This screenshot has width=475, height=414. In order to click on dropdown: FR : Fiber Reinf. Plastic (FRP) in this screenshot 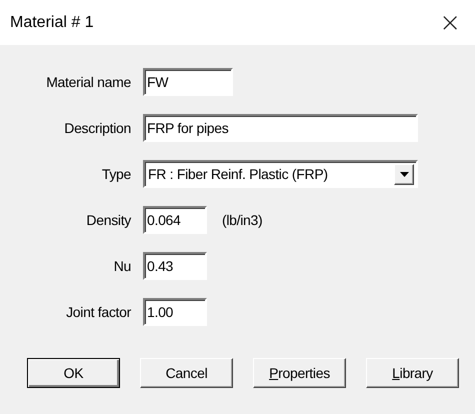, I will do `click(280, 174)`.